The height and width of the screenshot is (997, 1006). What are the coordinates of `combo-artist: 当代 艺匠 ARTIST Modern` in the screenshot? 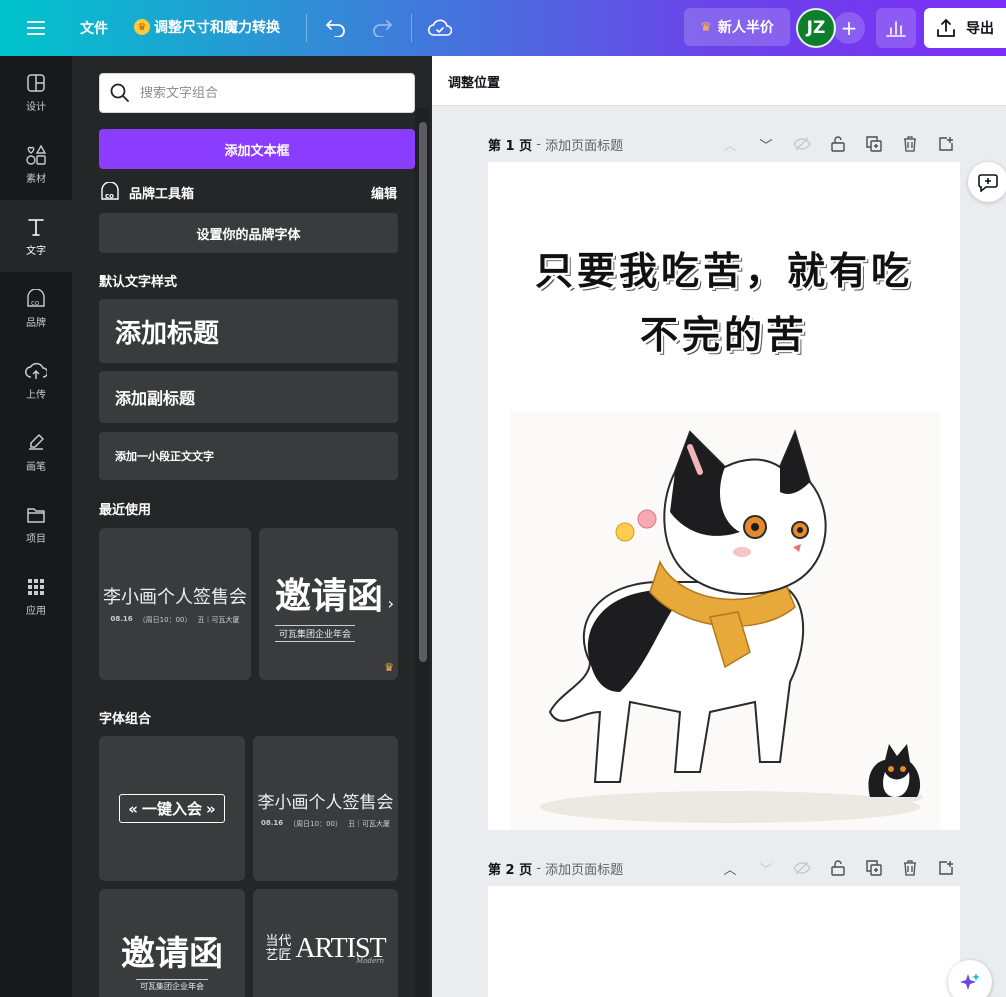 It's located at (325, 943).